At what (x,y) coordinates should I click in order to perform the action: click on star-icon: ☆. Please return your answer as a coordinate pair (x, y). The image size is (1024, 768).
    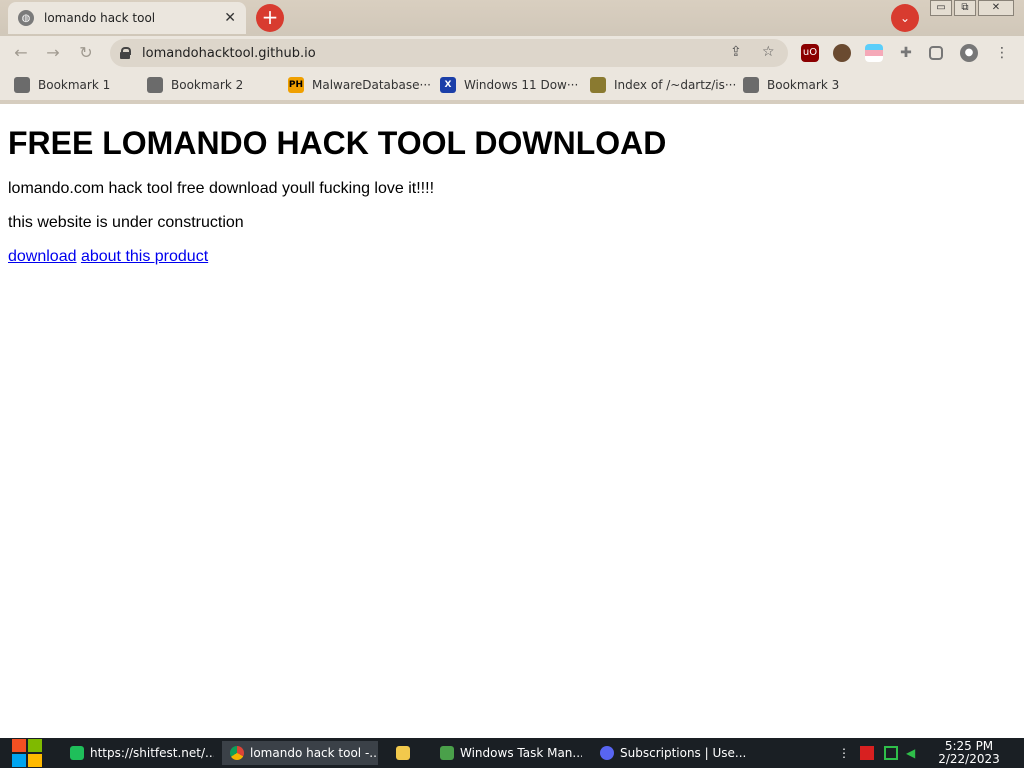
    Looking at the image, I should click on (768, 52).